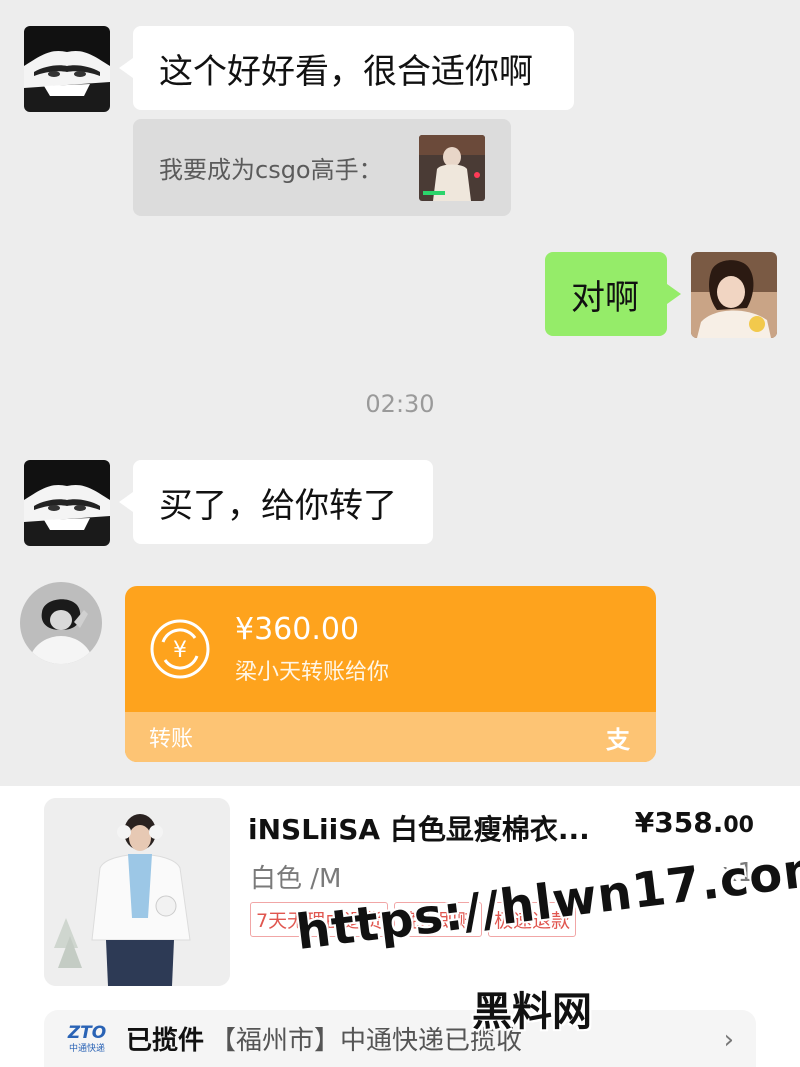 The height and width of the screenshot is (1067, 800). Describe the element at coordinates (312, 672) in the screenshot. I see `transfer-description: 梁小天转账给你` at that location.